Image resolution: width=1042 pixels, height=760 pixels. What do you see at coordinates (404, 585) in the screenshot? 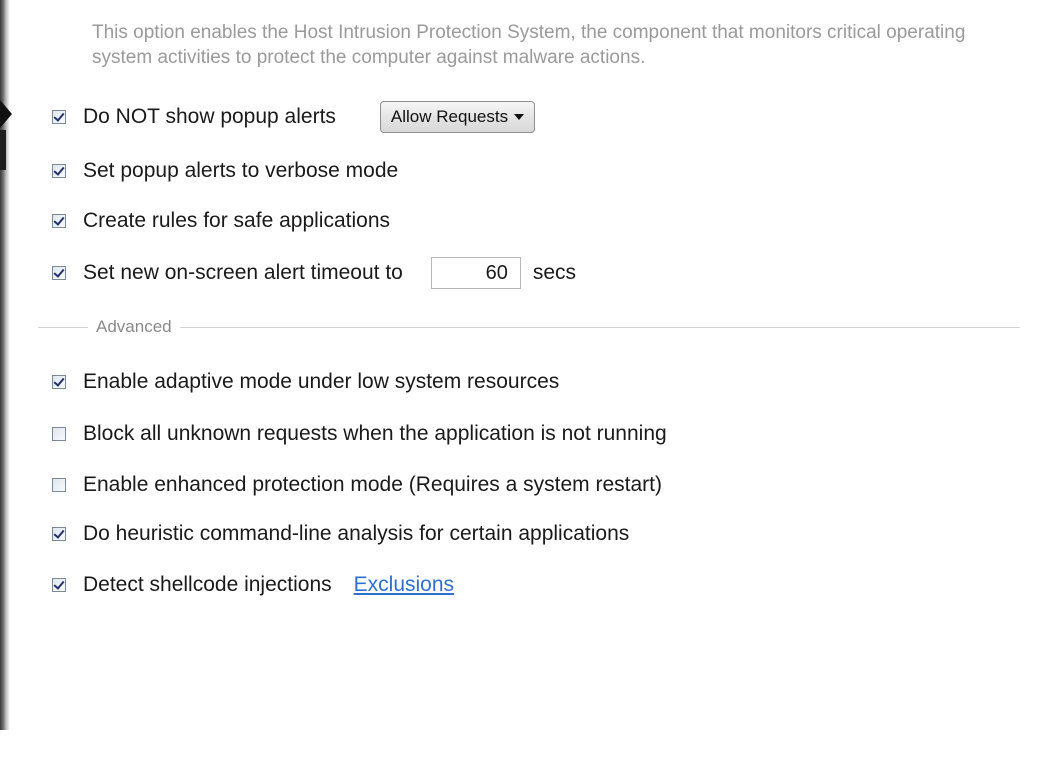
I see `exclusions-link: Exclusions` at bounding box center [404, 585].